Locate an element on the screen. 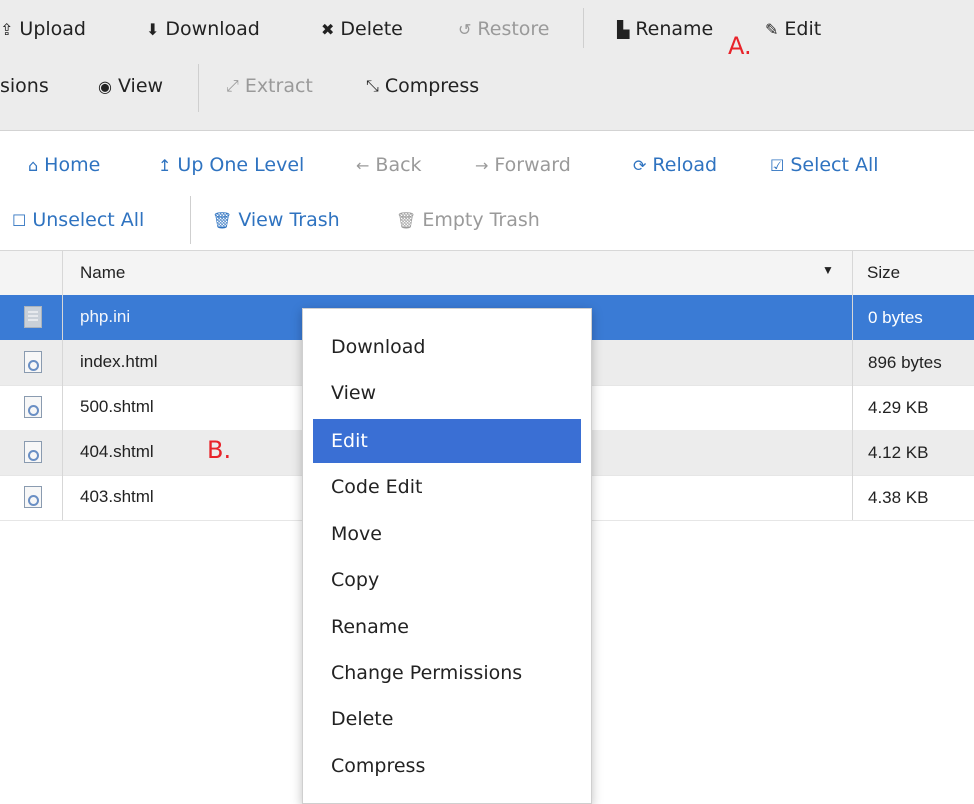  name-column-header: Name is located at coordinates (102, 273).